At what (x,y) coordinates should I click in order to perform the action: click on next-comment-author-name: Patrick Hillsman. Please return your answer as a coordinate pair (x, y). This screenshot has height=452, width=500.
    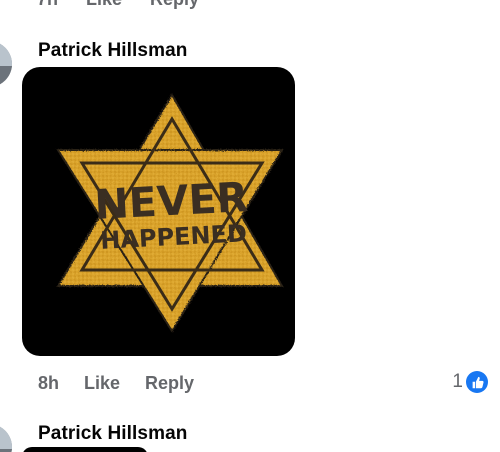
    Looking at the image, I should click on (112, 434).